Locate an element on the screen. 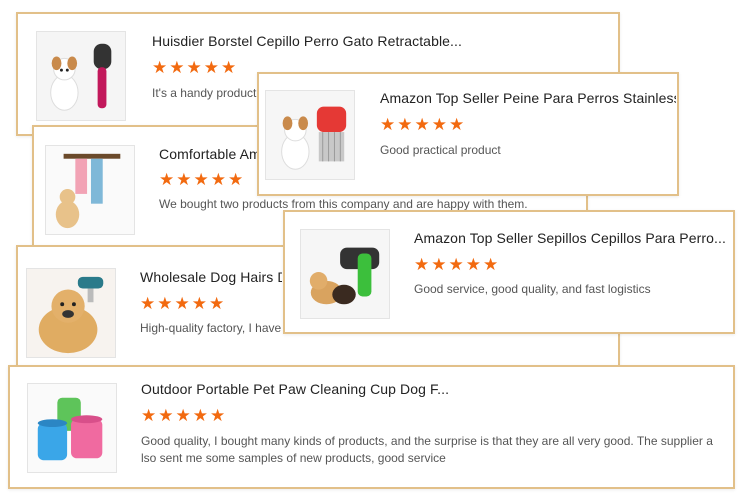  retriever-grooming-image is located at coordinates (71, 313).